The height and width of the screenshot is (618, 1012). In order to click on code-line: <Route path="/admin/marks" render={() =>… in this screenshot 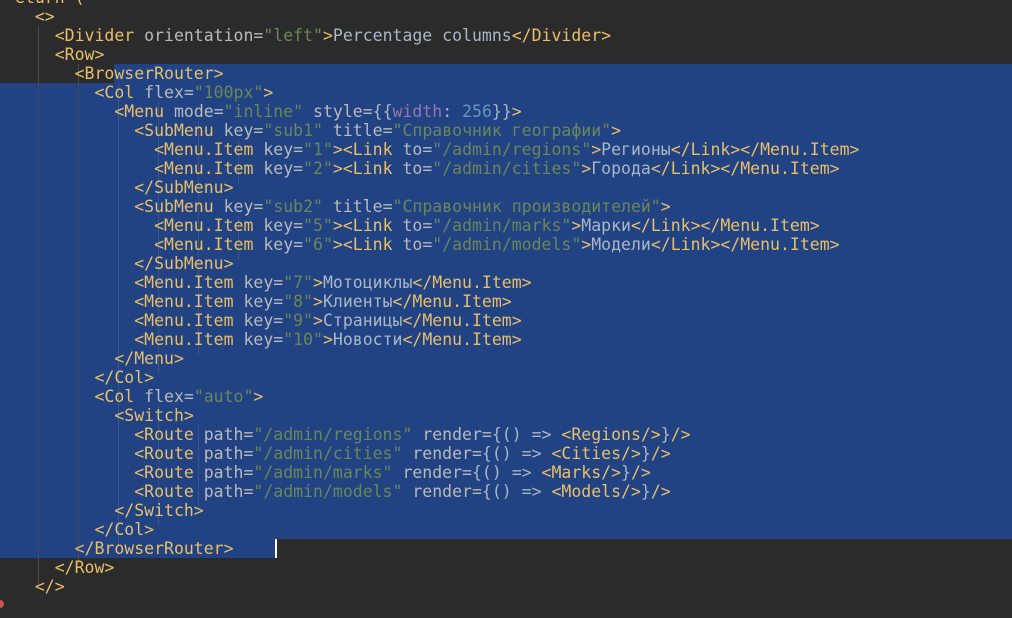, I will do `click(513, 472)`.